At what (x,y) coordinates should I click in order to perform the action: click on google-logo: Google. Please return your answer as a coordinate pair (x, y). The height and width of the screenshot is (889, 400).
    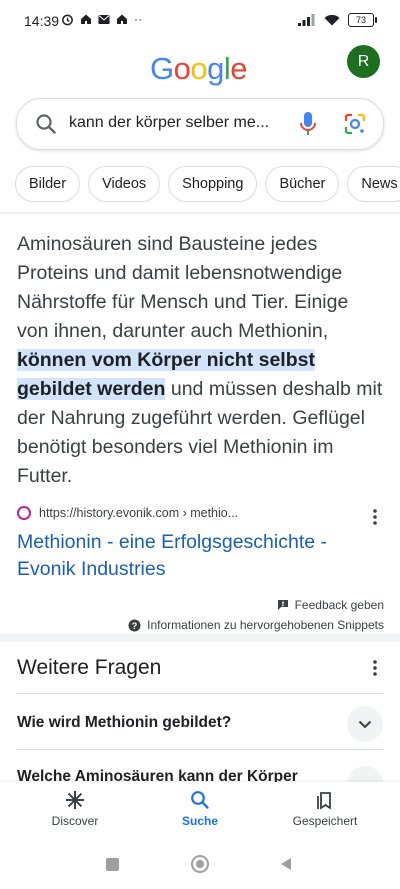
    Looking at the image, I should click on (199, 69).